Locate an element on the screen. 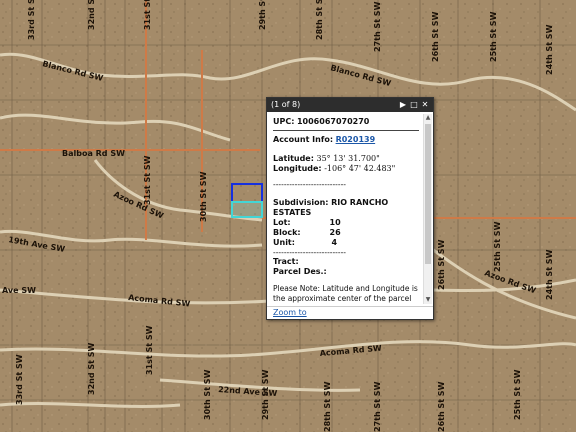 This screenshot has width=576, height=432. road-label-26th-top: 26th St SW is located at coordinates (435, 36).